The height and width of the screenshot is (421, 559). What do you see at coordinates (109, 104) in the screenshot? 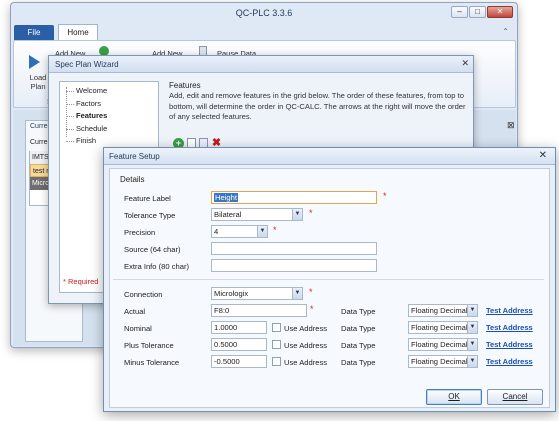
I see `nav-item-factors: Factors` at bounding box center [109, 104].